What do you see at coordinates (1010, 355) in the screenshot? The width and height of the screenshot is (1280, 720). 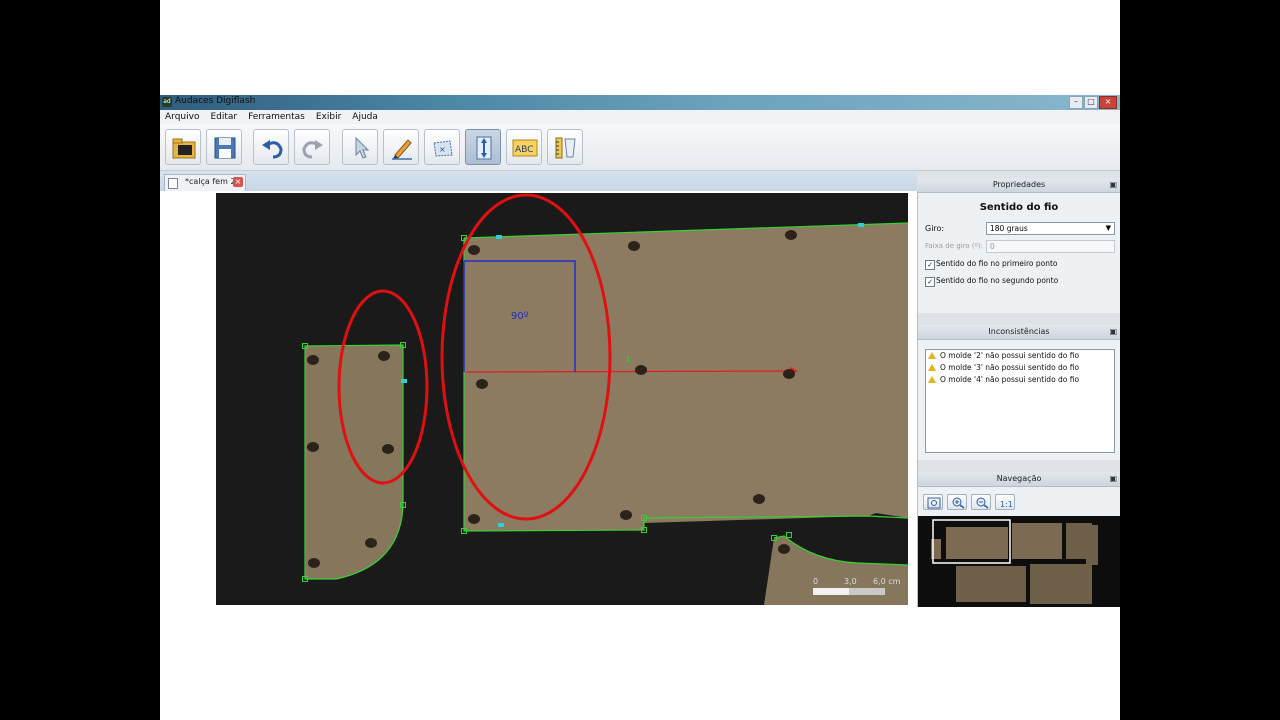 I see `list-item-text: O molde '2' não possui sentido do fio` at bounding box center [1010, 355].